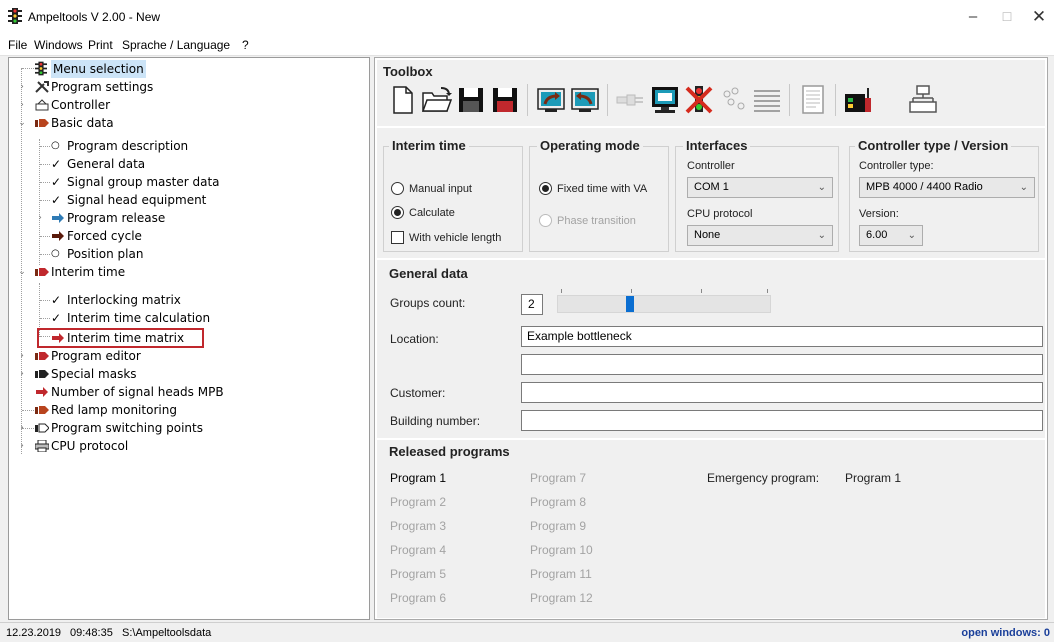 Image resolution: width=1054 pixels, height=642 pixels. I want to click on location-line2-field, so click(782, 364).